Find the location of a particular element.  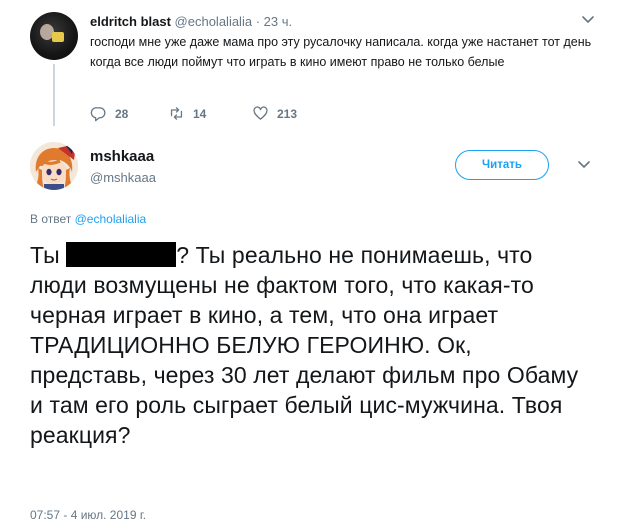

parent-tweet-time: 23 ч. is located at coordinates (278, 21).